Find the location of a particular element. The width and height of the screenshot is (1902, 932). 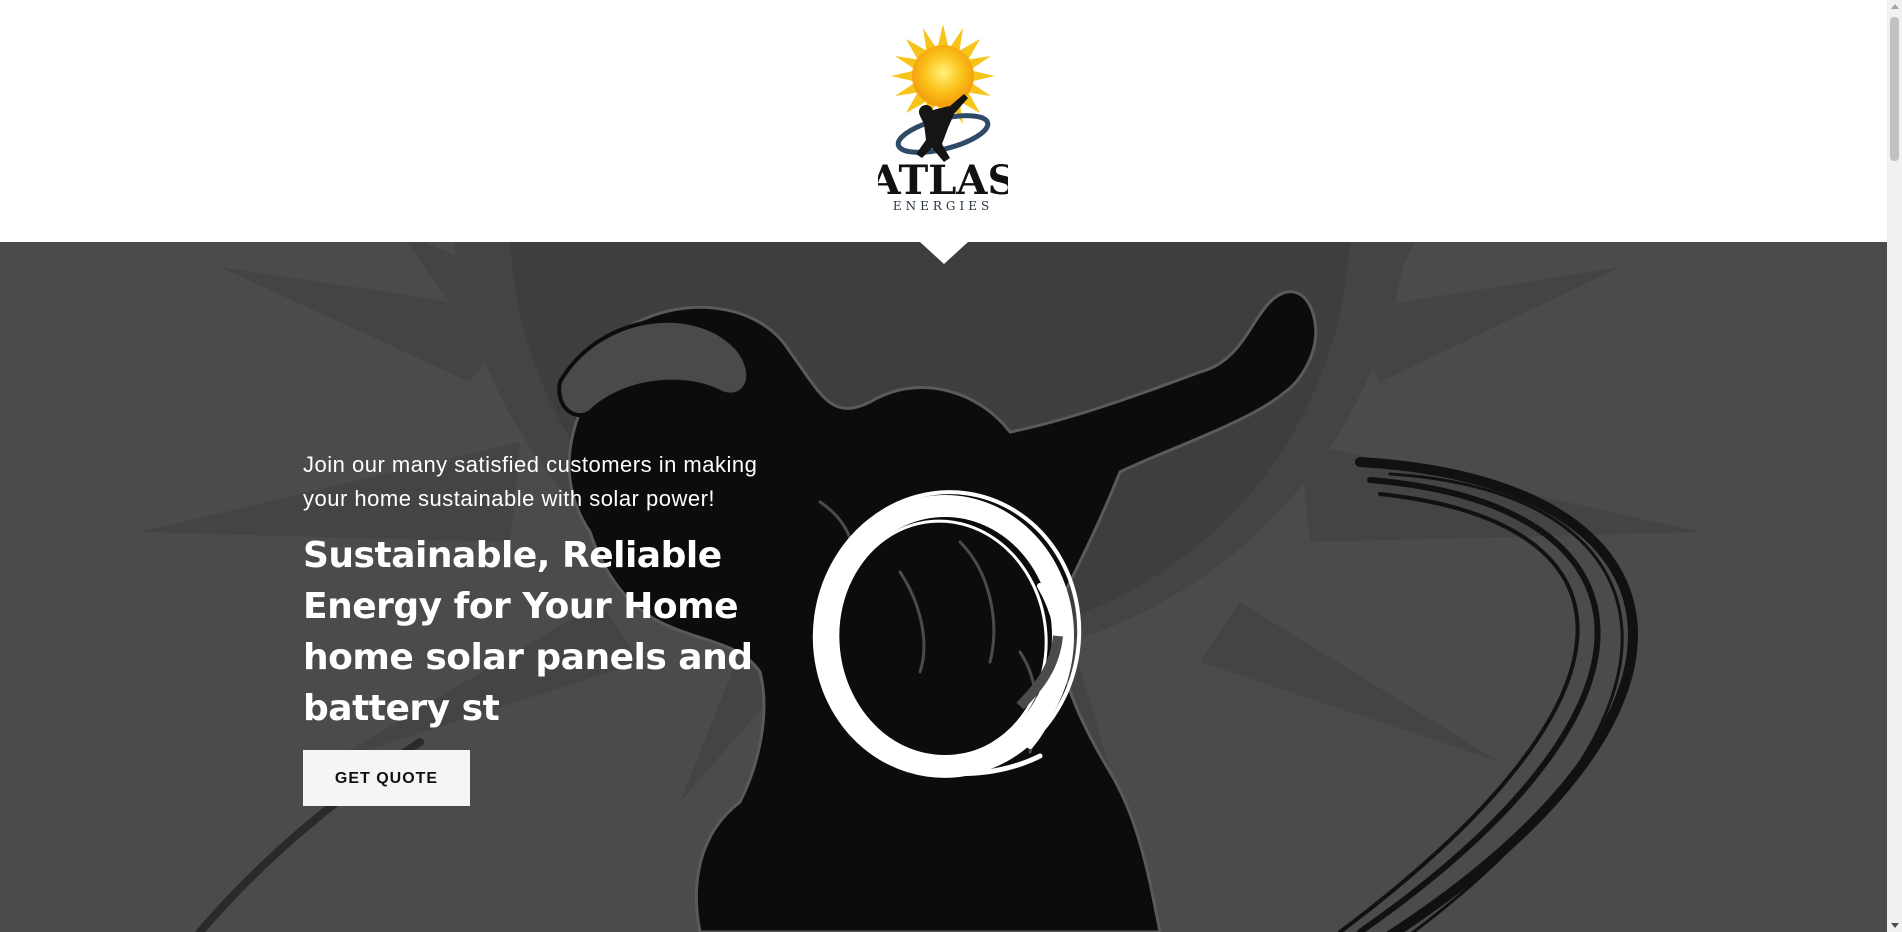

scroll-down-arrow-icon is located at coordinates (1895, 925).